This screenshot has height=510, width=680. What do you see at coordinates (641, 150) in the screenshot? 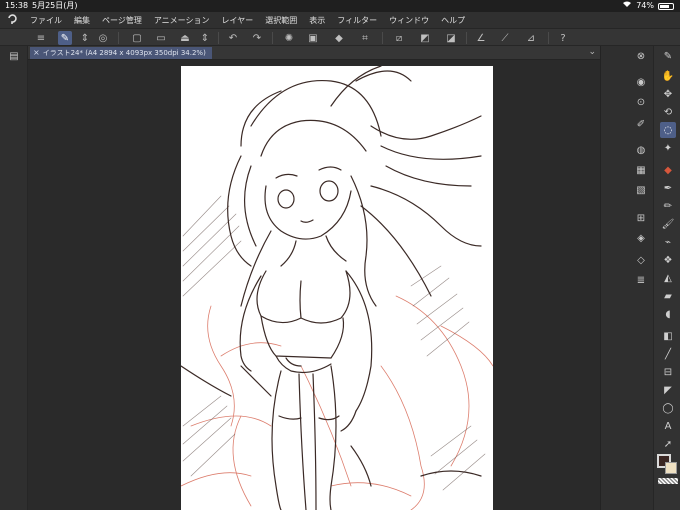
I see `color-circle-icon: ◍` at bounding box center [641, 150].